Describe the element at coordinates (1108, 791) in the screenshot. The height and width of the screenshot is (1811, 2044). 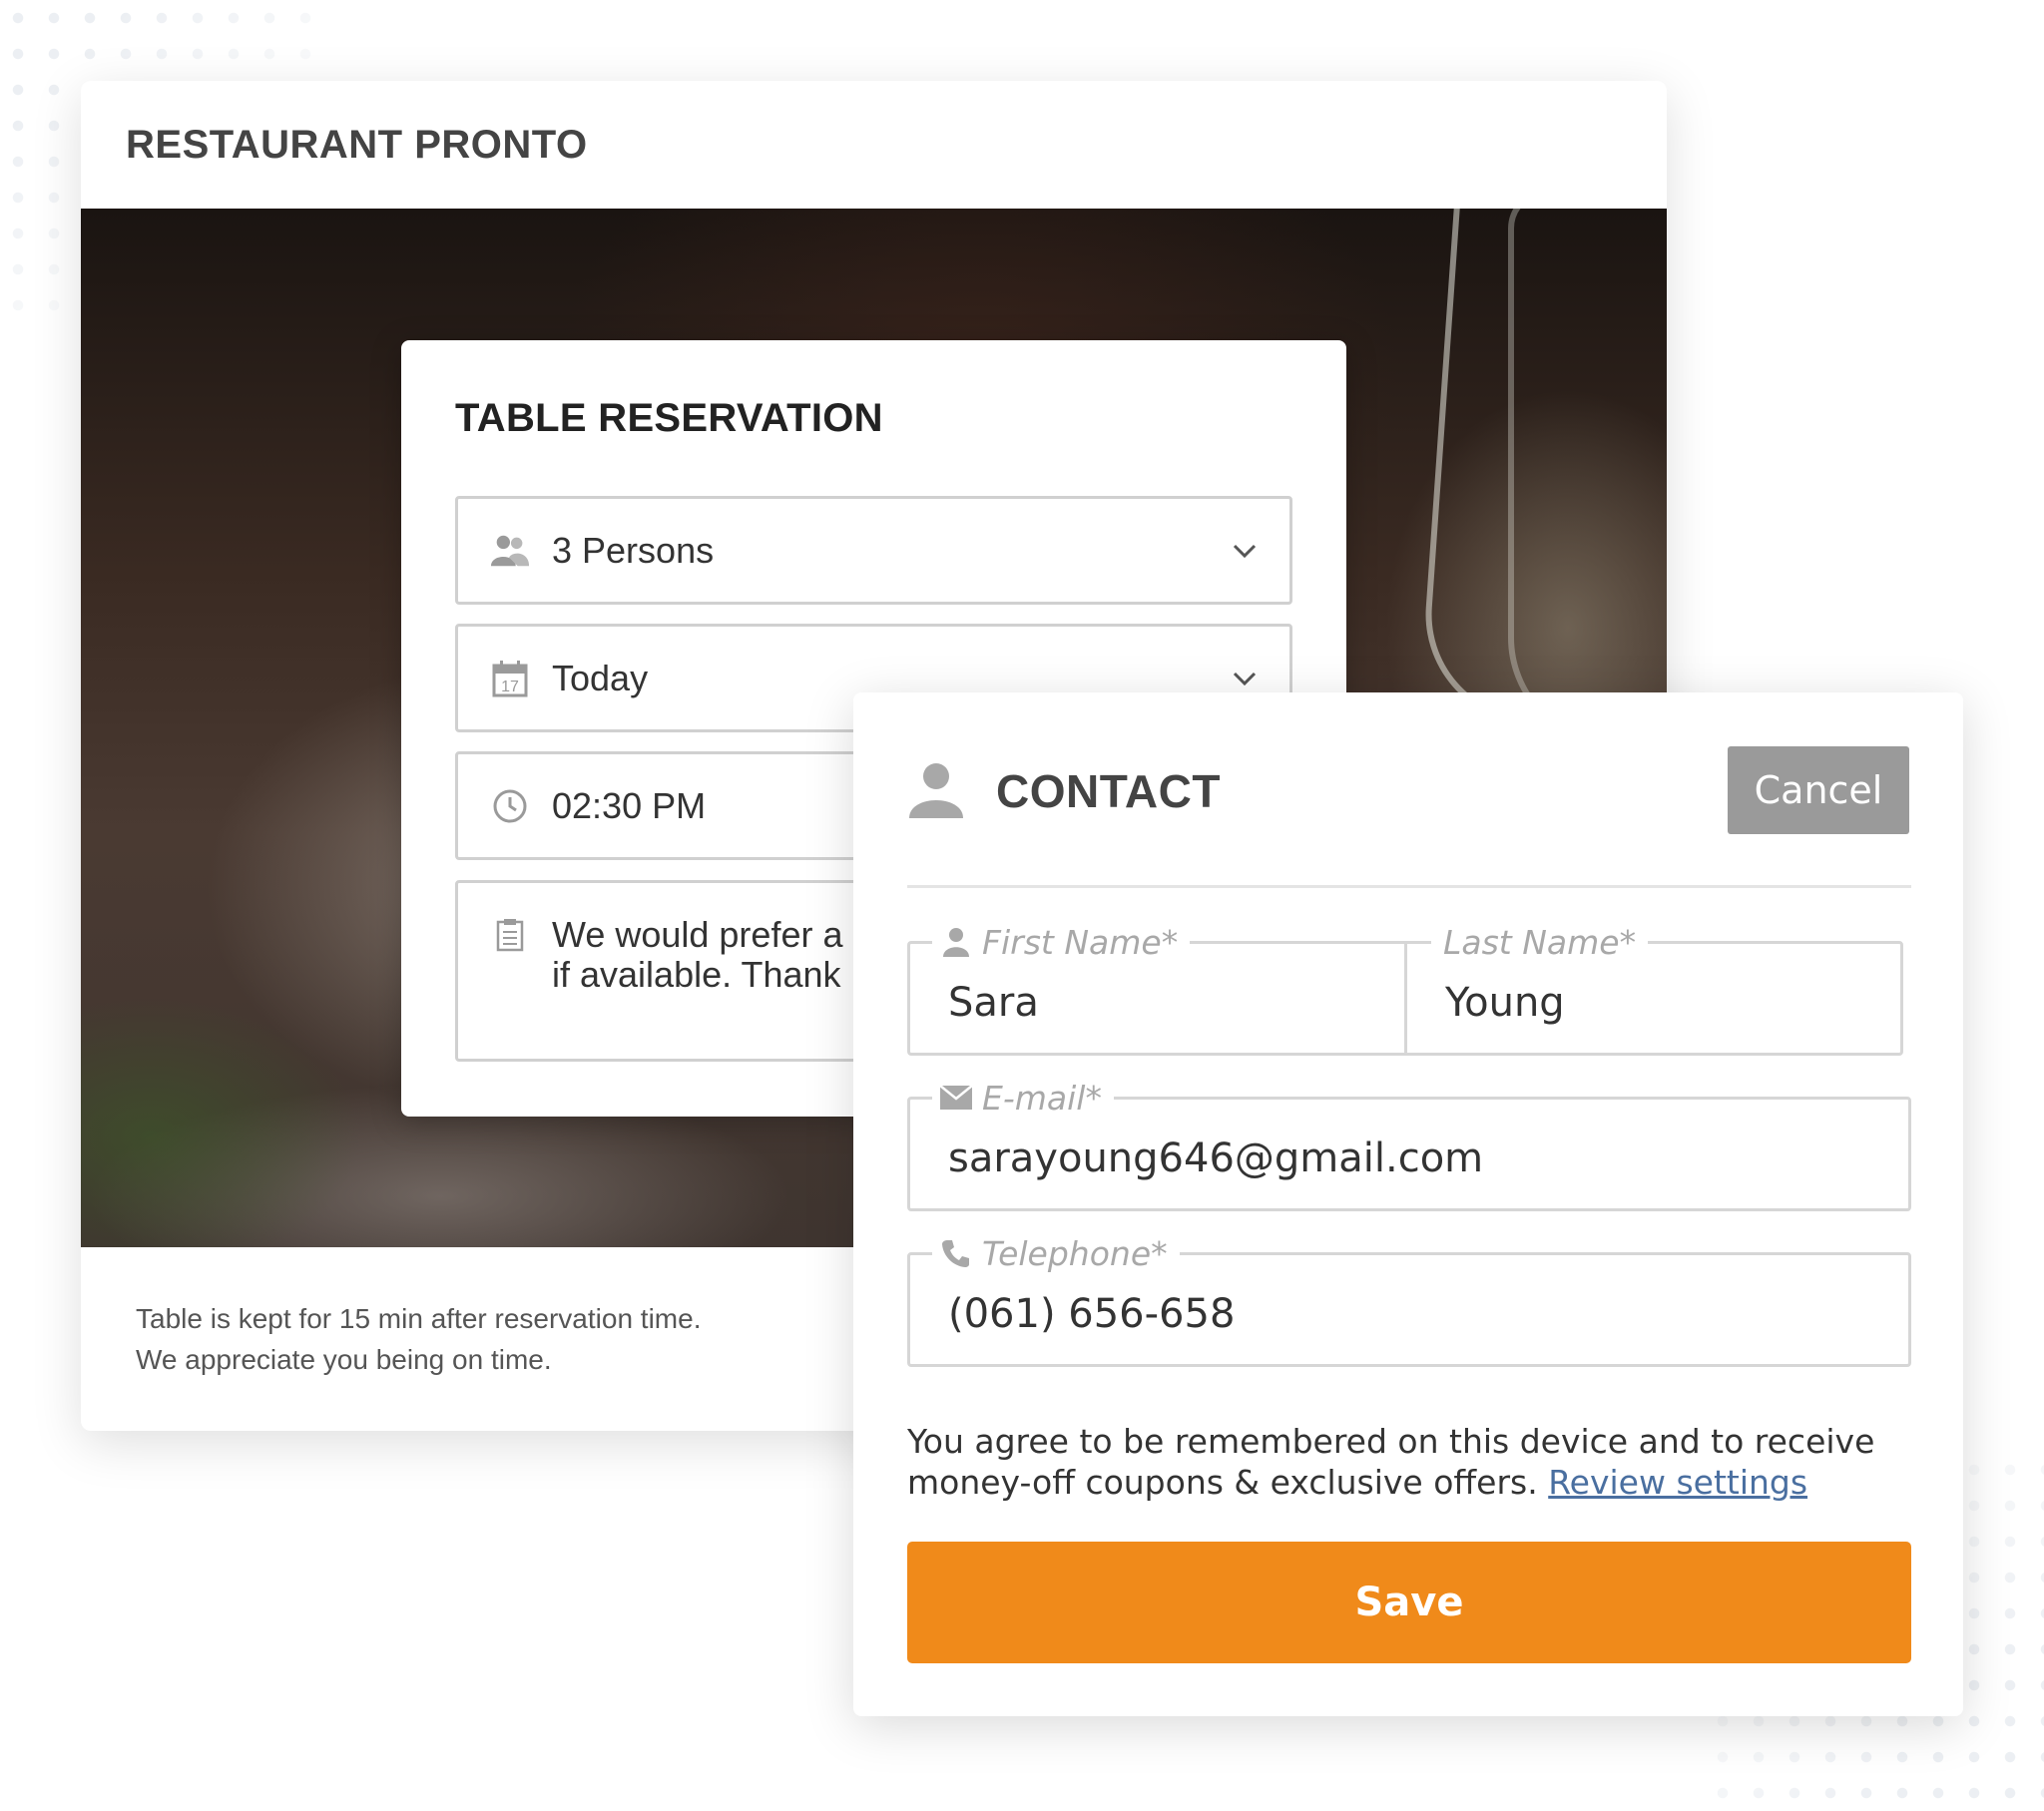
I see `contact-title: CONTACT` at that location.